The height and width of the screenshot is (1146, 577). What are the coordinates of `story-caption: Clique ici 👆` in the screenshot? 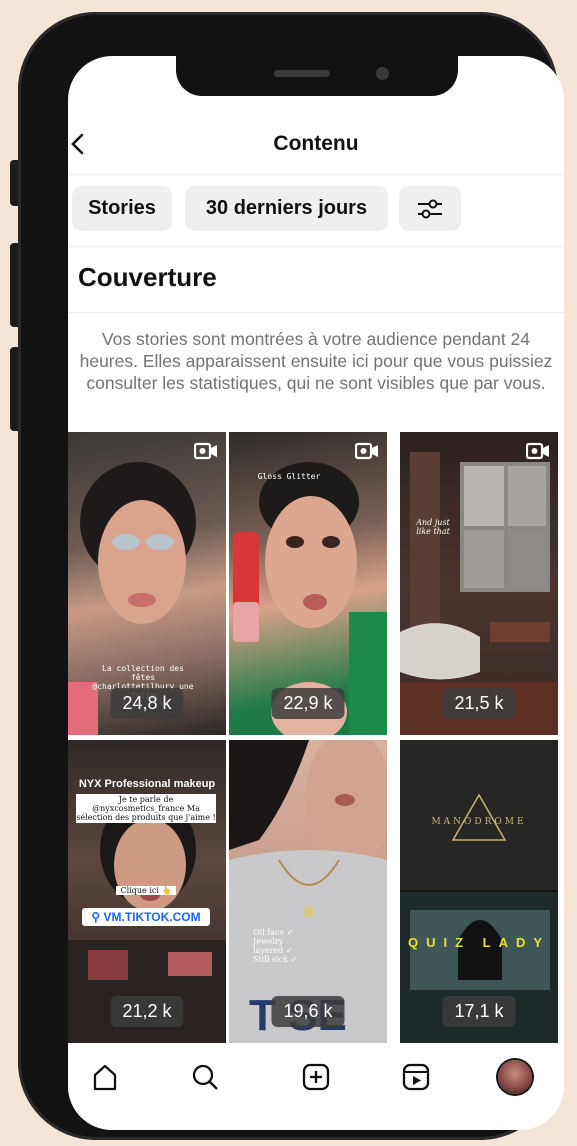 It's located at (146, 890).